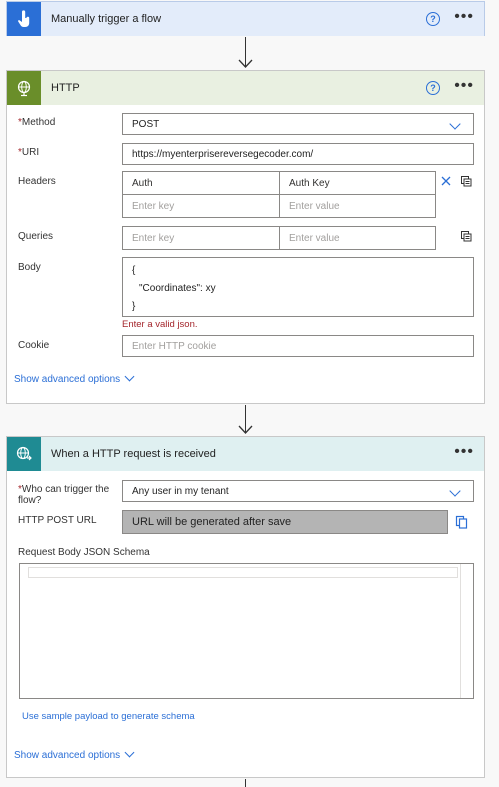  Describe the element at coordinates (160, 324) in the screenshot. I see `body-error-message: Enter a valid json.` at that location.